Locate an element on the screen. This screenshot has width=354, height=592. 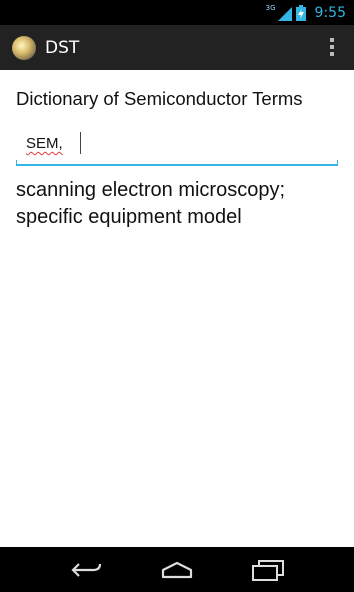
action-bar: DST is located at coordinates (177, 47).